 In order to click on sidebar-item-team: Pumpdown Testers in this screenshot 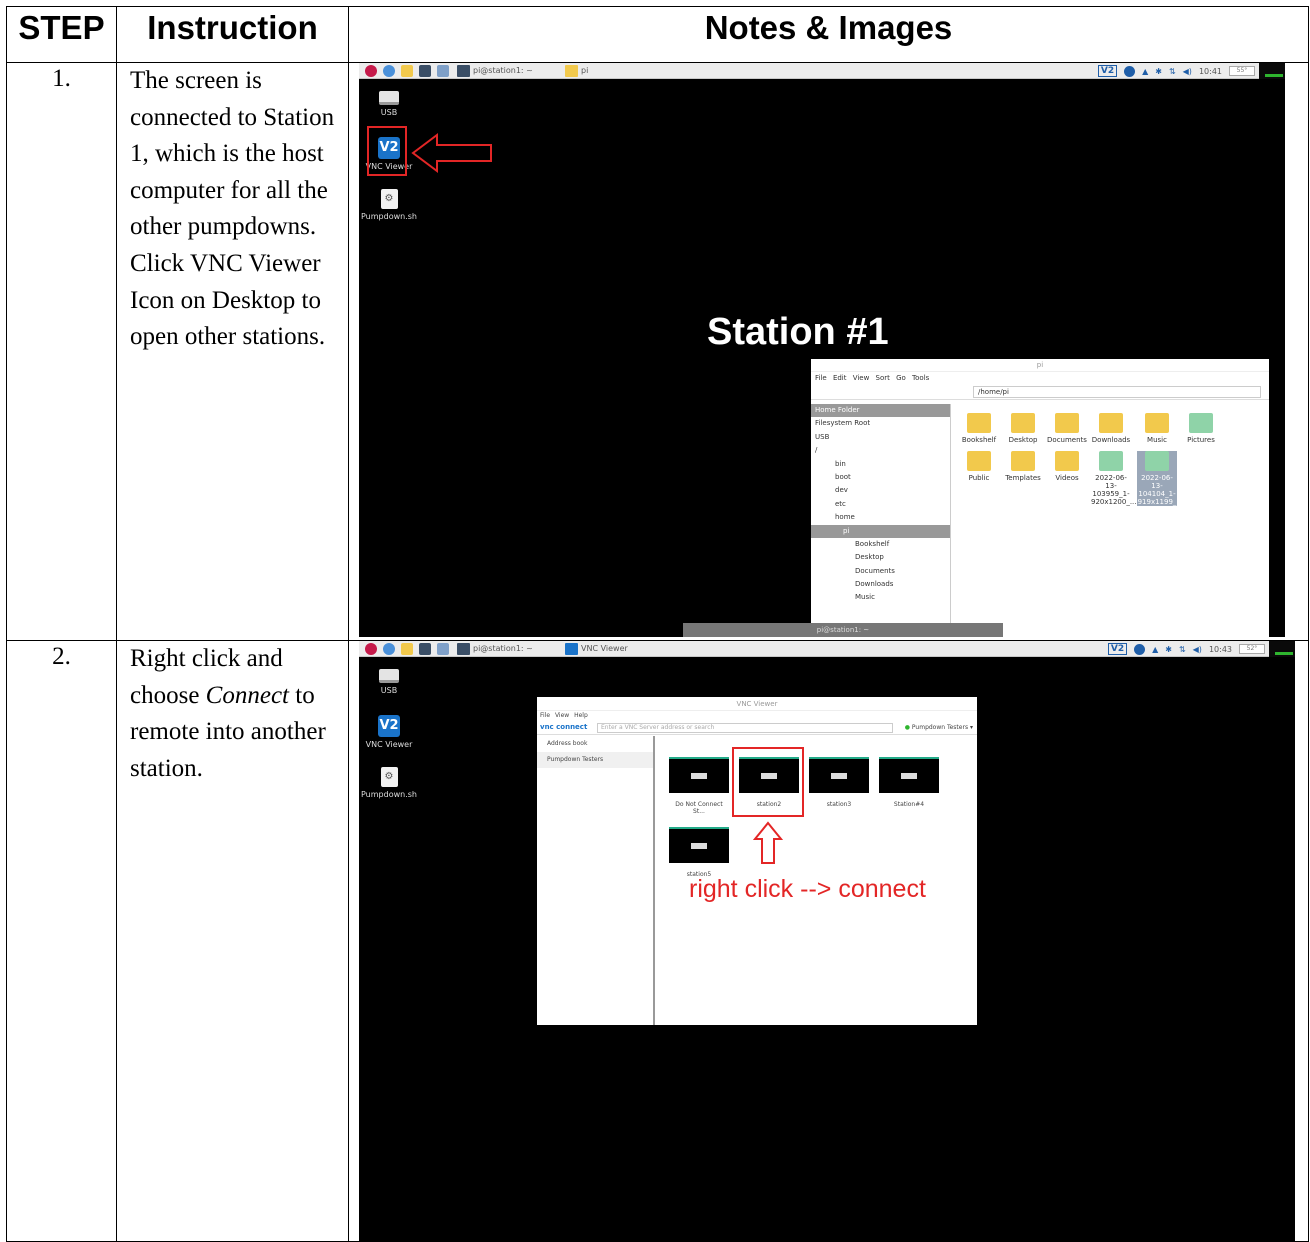, I will do `click(595, 760)`.